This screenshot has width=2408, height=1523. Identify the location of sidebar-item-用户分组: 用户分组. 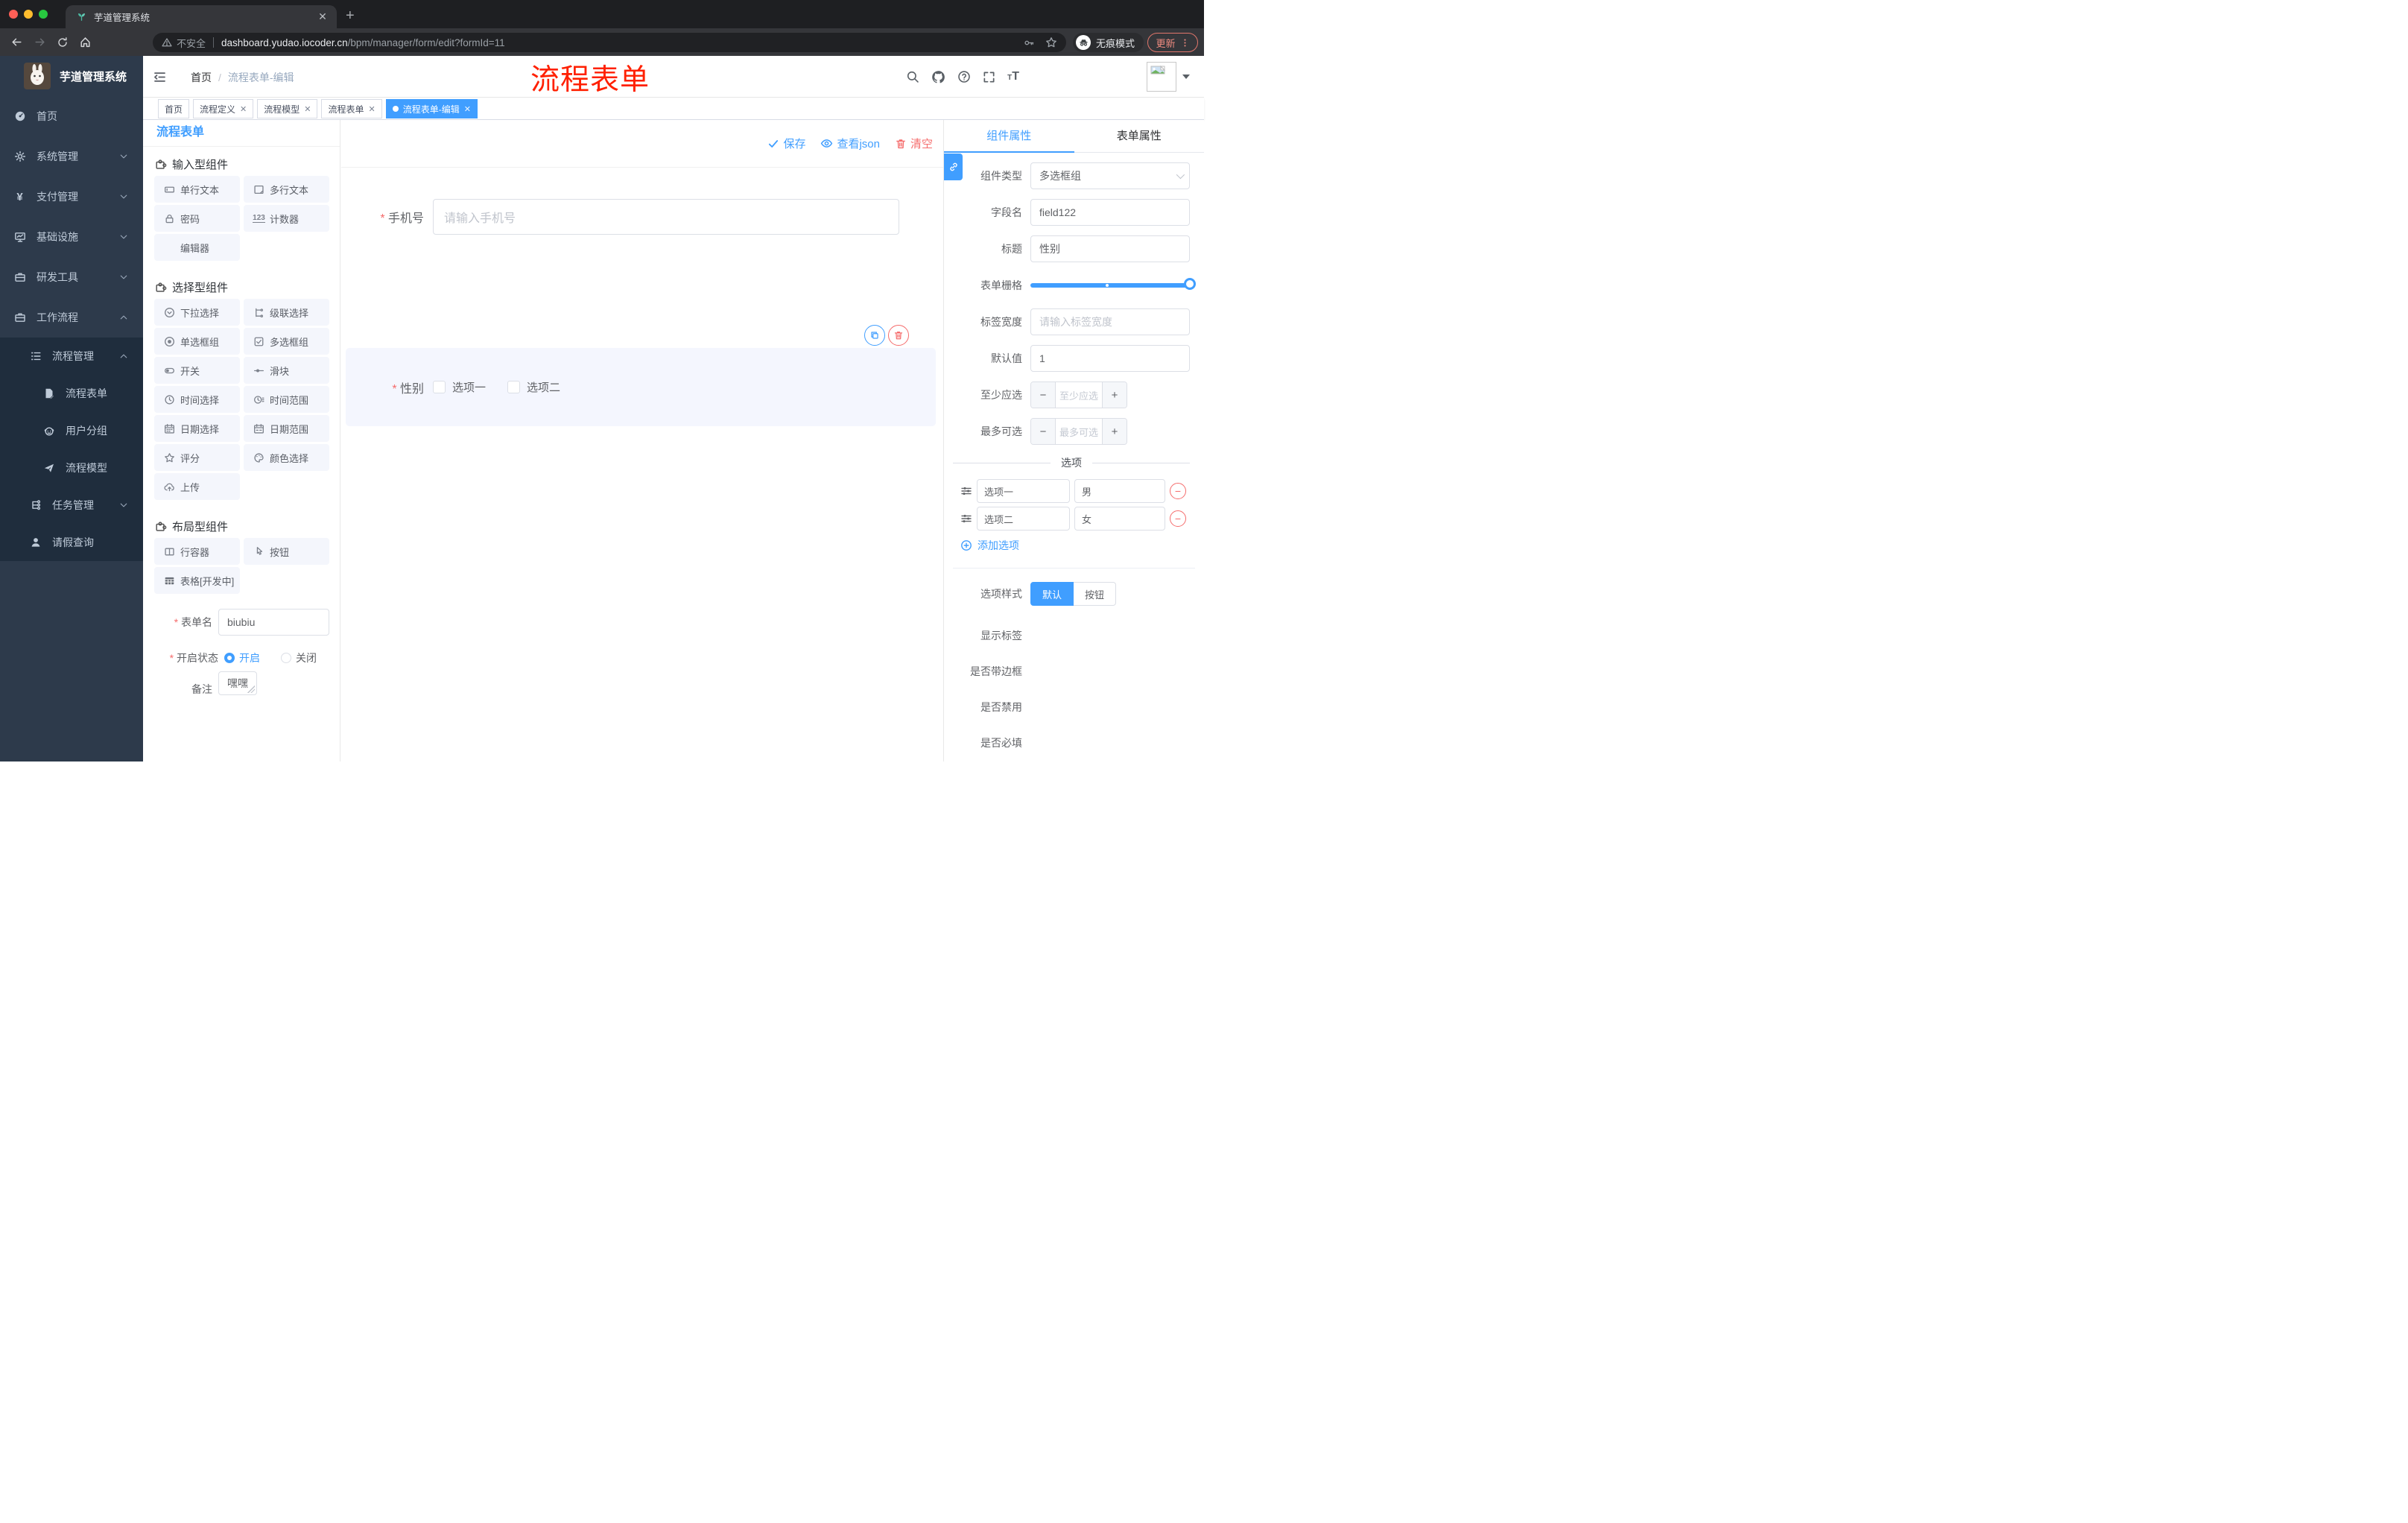
(71, 430).